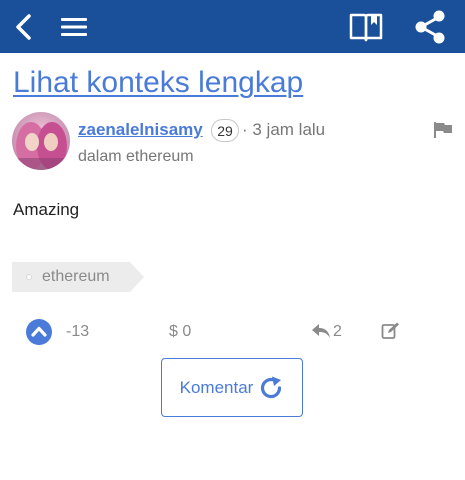  What do you see at coordinates (284, 129) in the screenshot?
I see `post-time: · 3 jam lalu` at bounding box center [284, 129].